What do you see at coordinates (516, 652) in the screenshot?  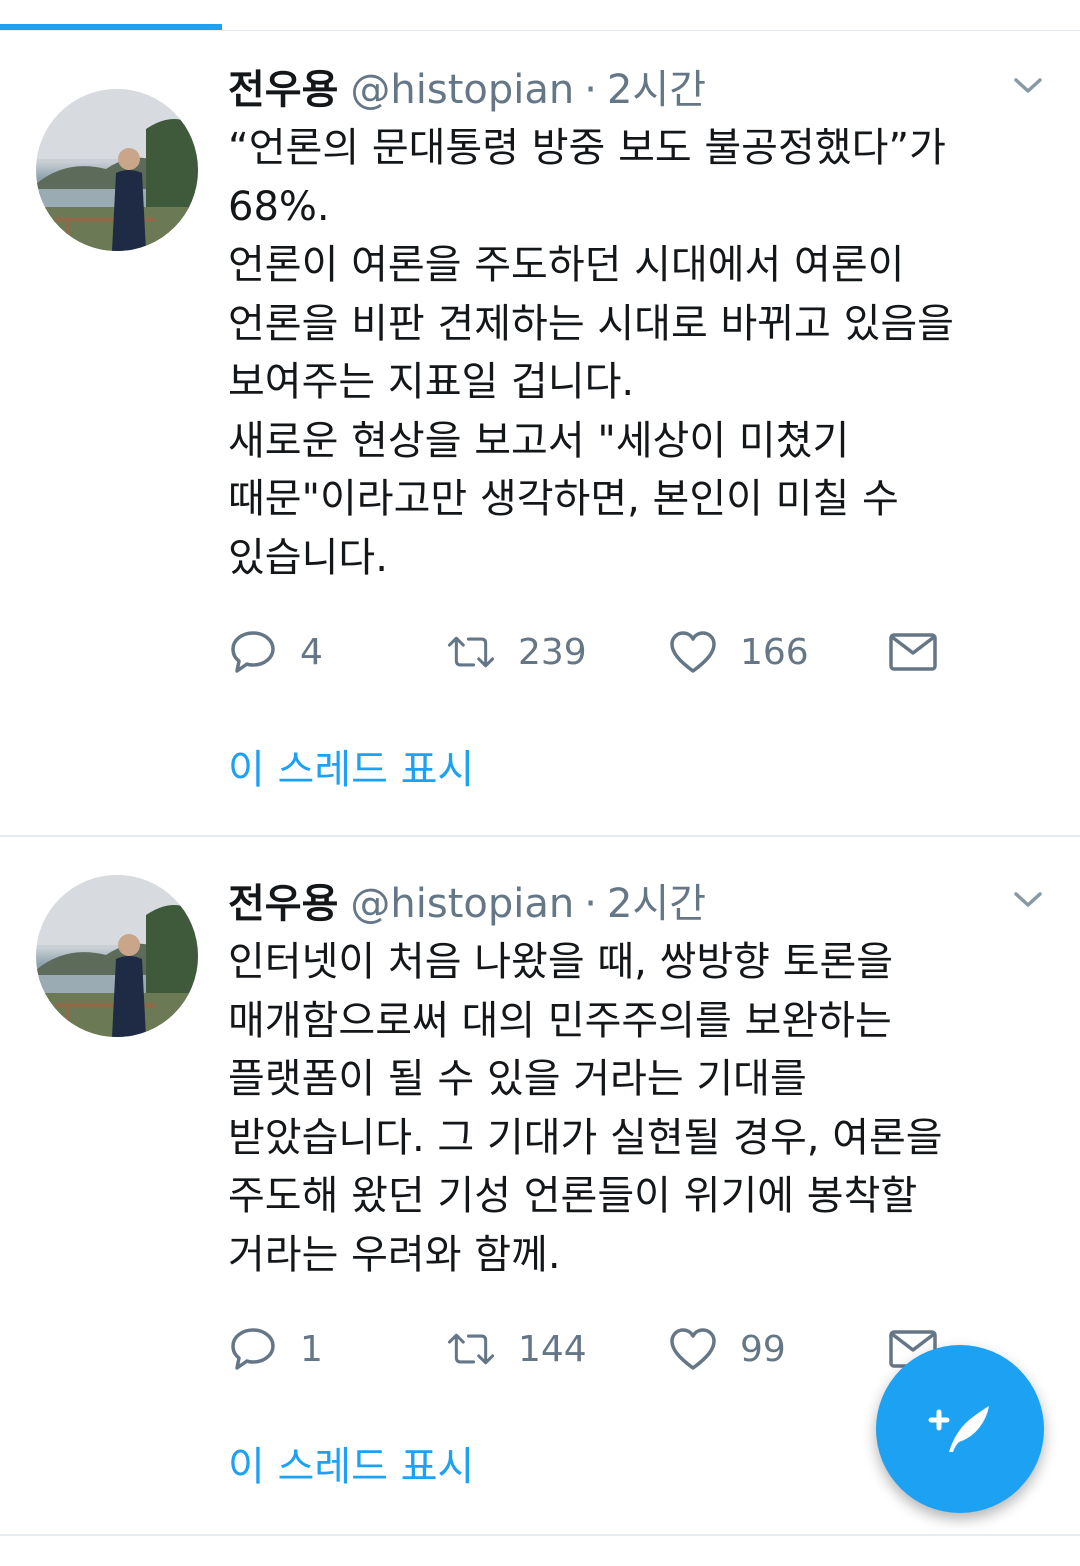 I see `retweet-button: 239` at bounding box center [516, 652].